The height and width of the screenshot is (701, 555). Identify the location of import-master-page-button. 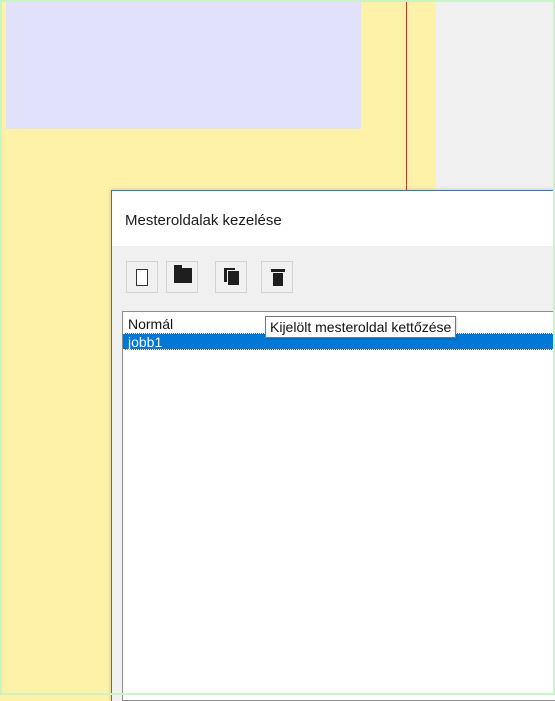
(182, 277).